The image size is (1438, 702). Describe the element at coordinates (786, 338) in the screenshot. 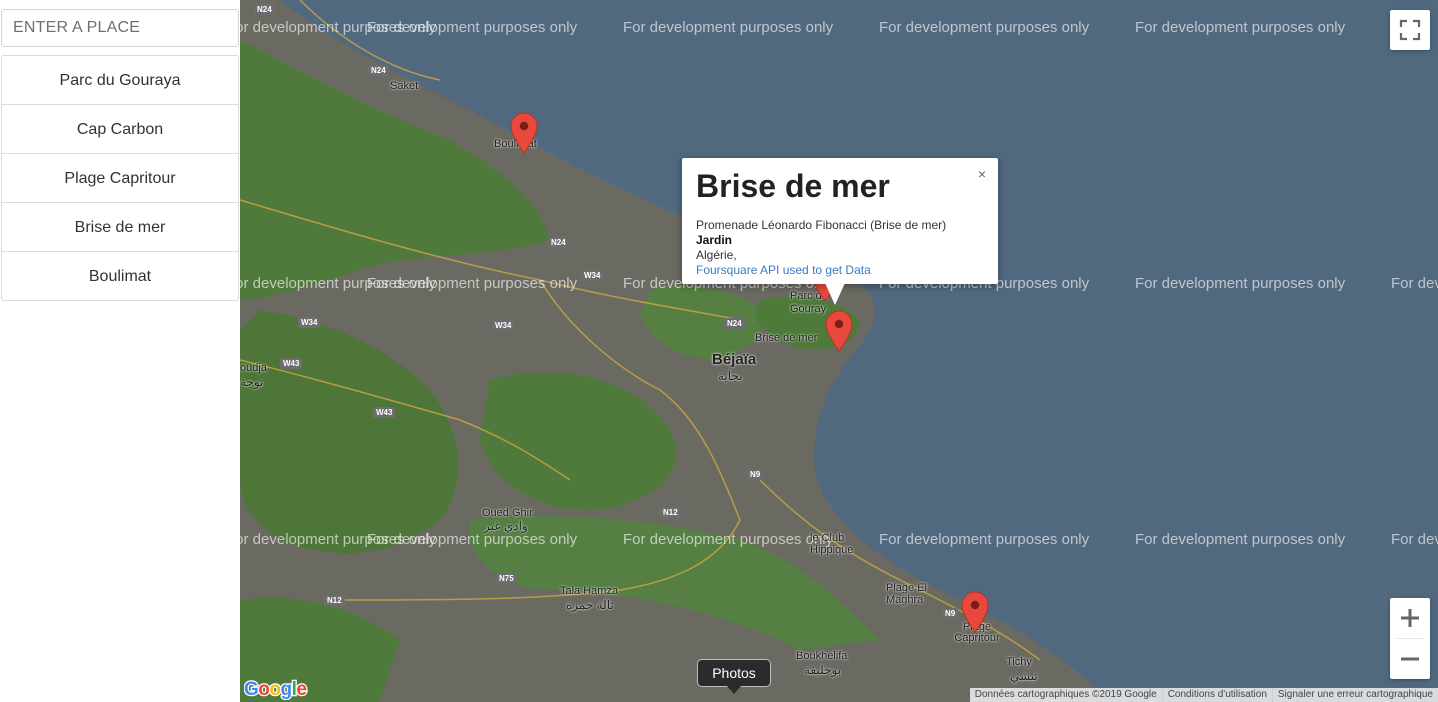

I see `label-brise-de-mer: Brise de mer` at that location.